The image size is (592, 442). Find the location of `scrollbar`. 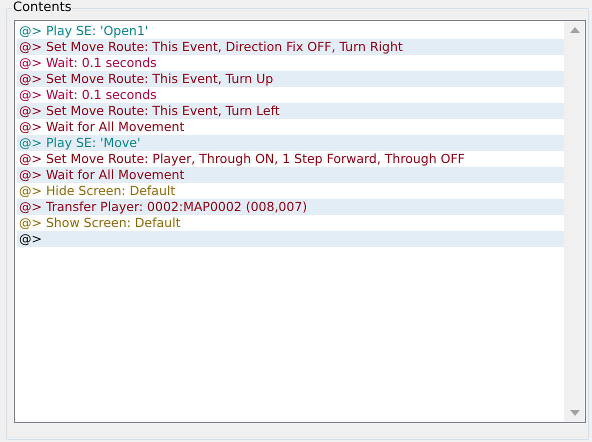

scrollbar is located at coordinates (574, 221).